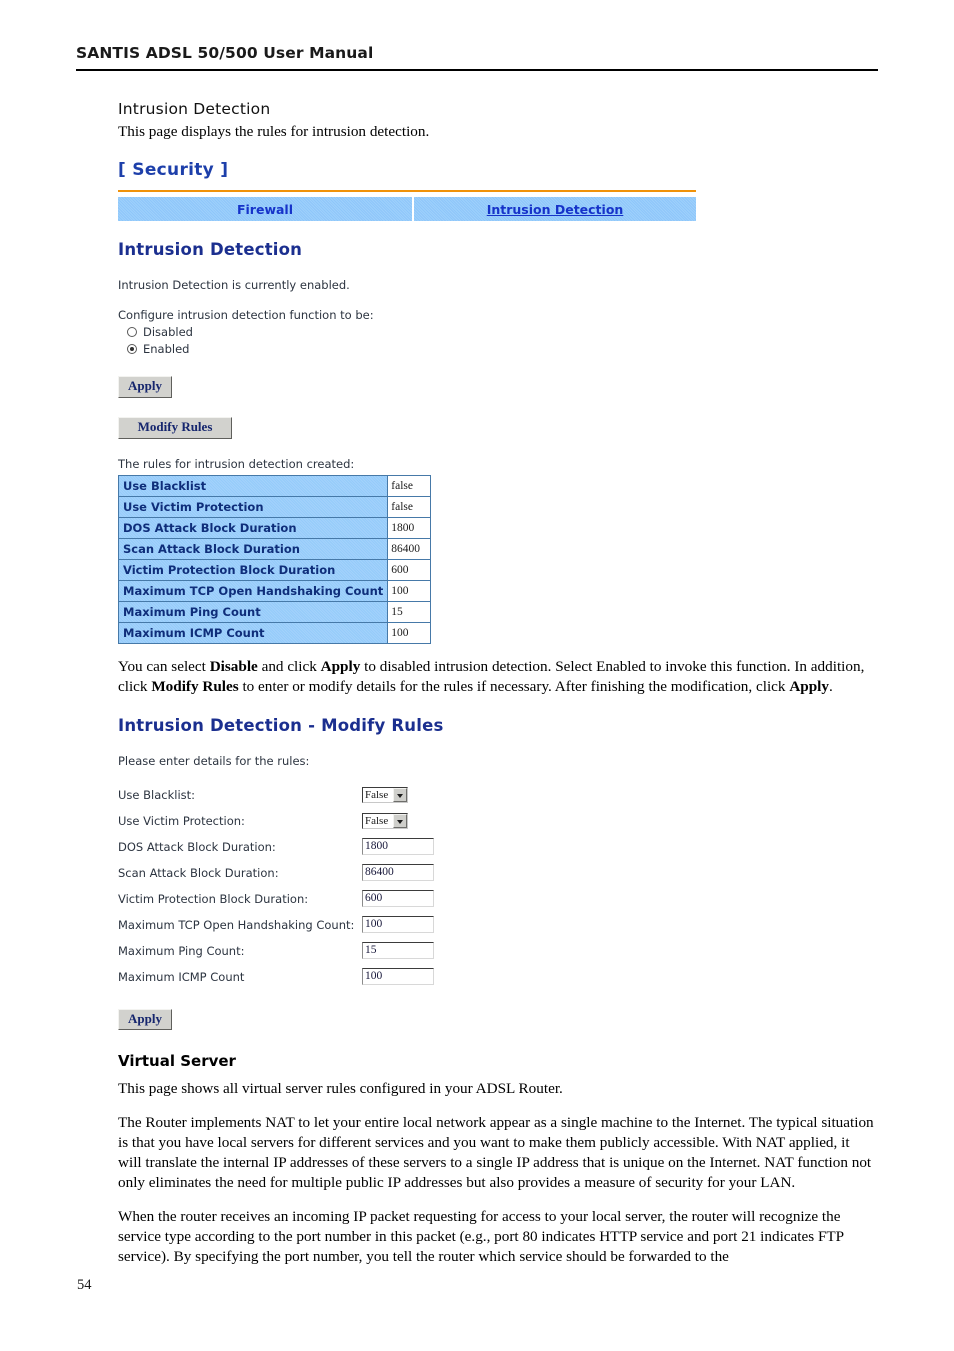 The image size is (954, 1351). I want to click on rule-label: Scan Attack Block Duration, so click(253, 549).